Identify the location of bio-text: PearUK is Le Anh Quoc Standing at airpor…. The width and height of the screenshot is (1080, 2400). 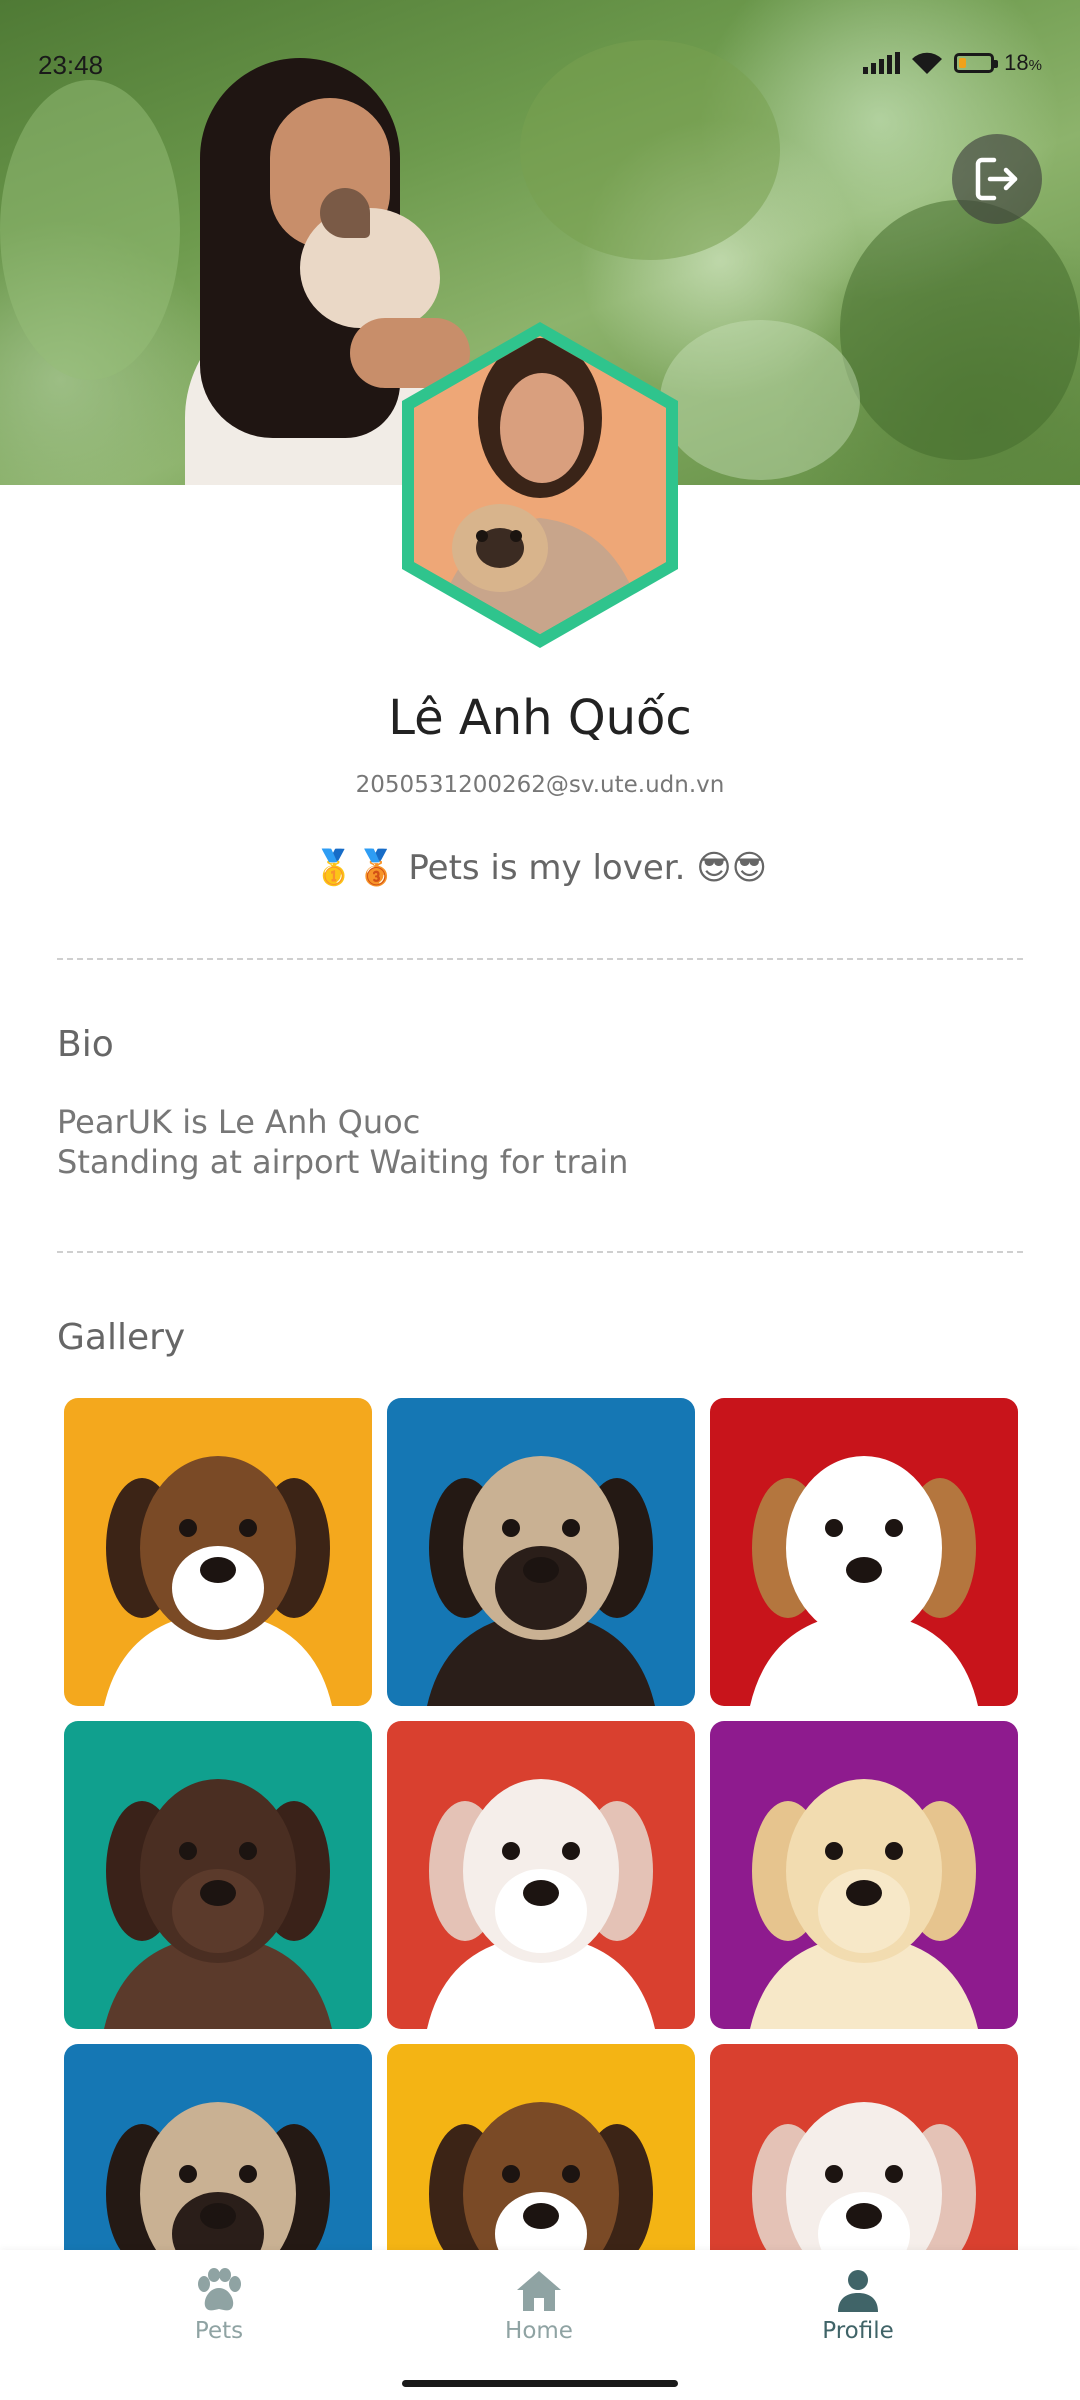
(537, 1142).